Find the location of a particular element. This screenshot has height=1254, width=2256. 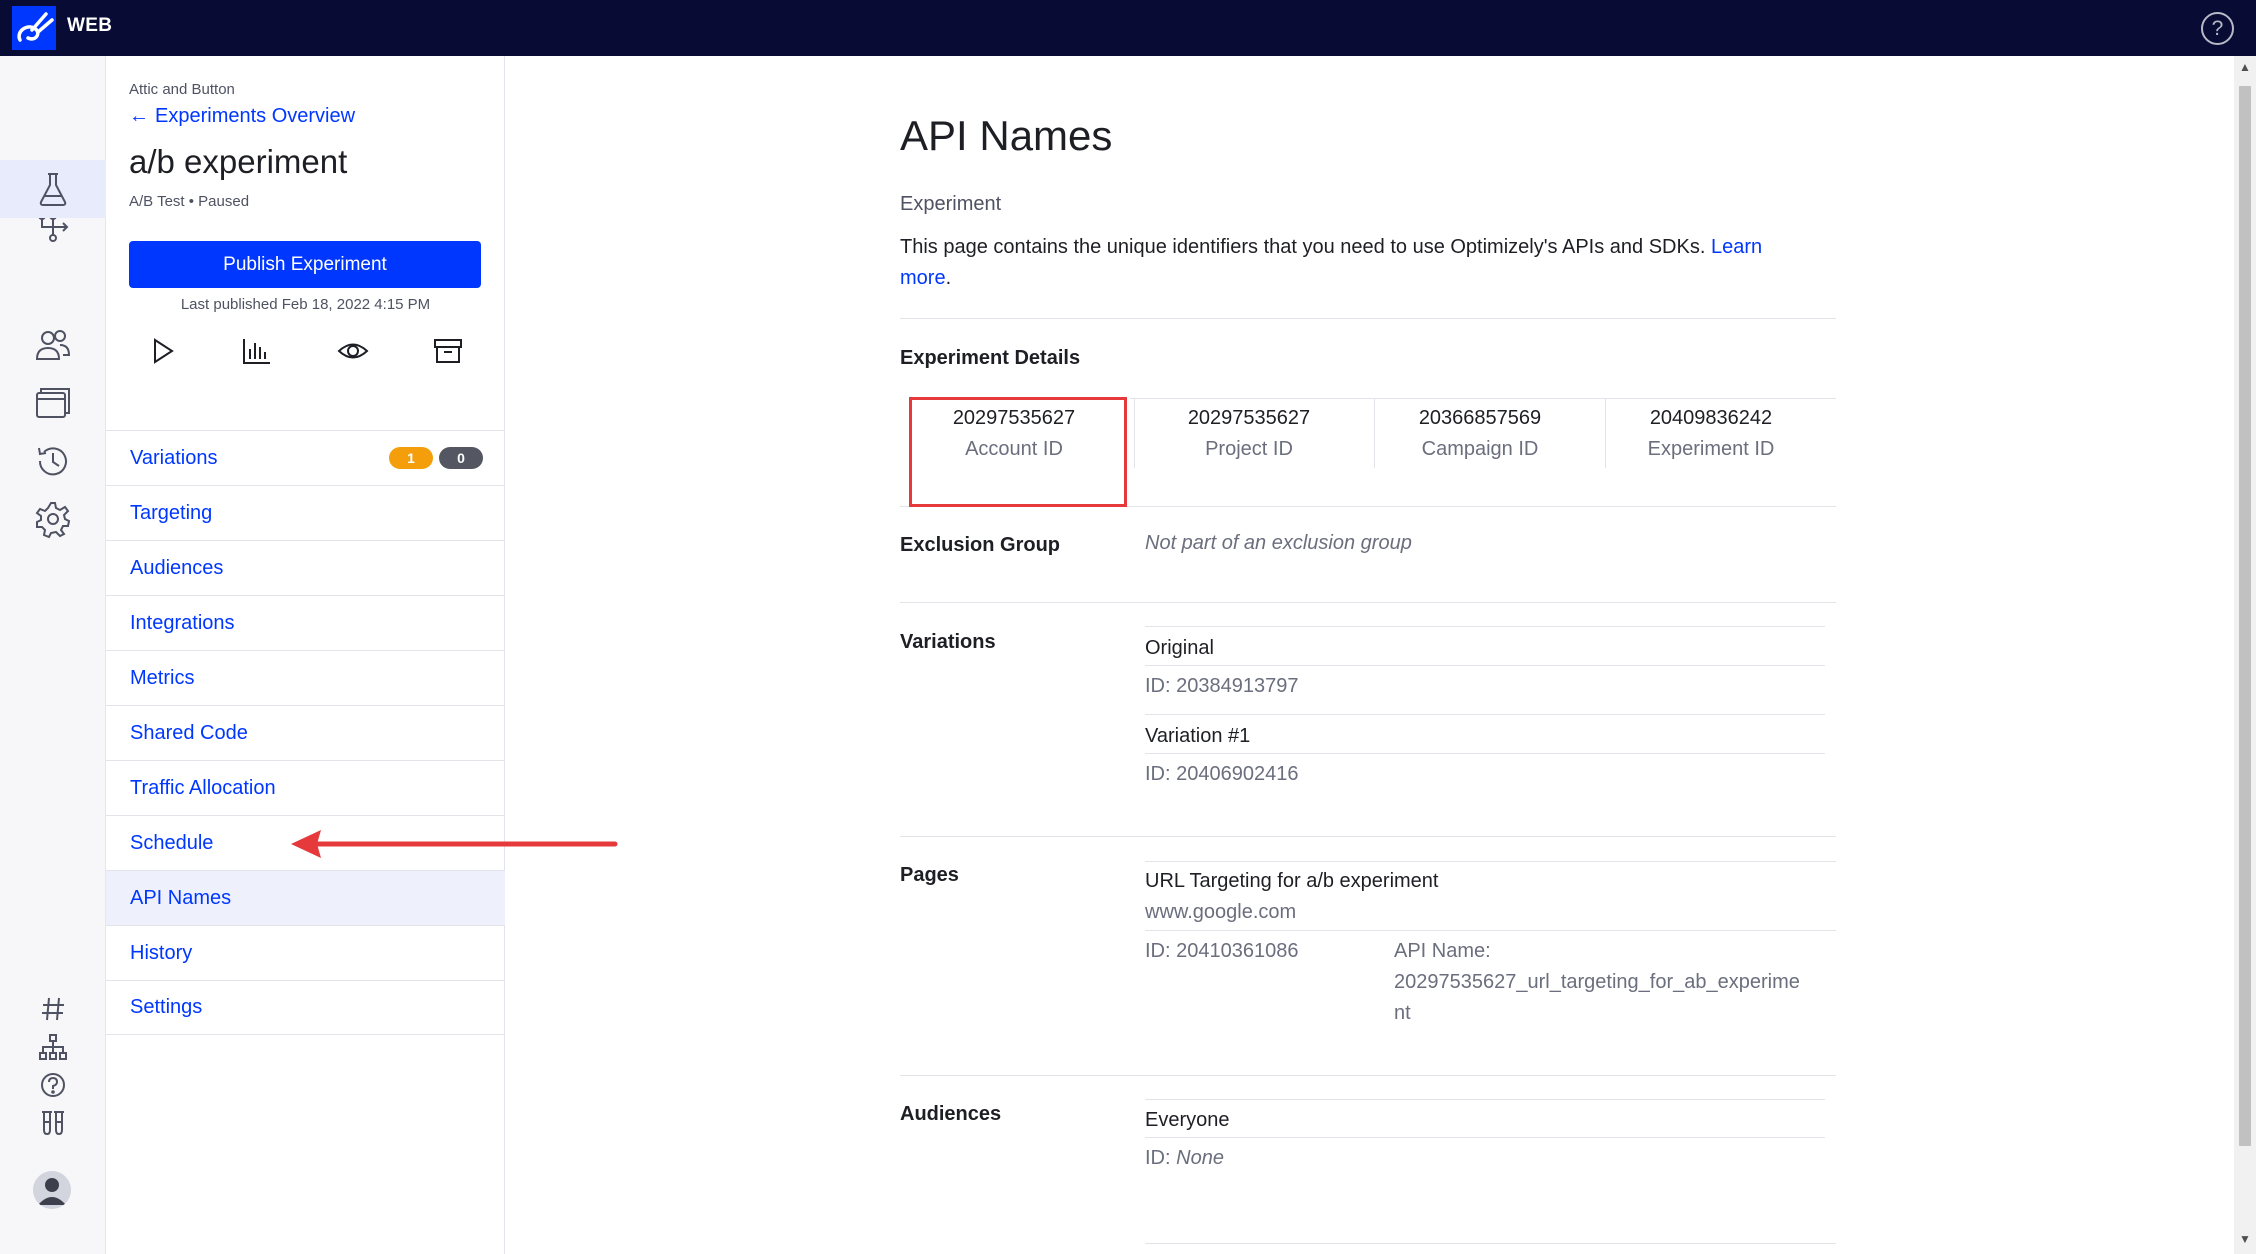

experiments-overview-link: ← Experiments Overview is located at coordinates (242, 116).